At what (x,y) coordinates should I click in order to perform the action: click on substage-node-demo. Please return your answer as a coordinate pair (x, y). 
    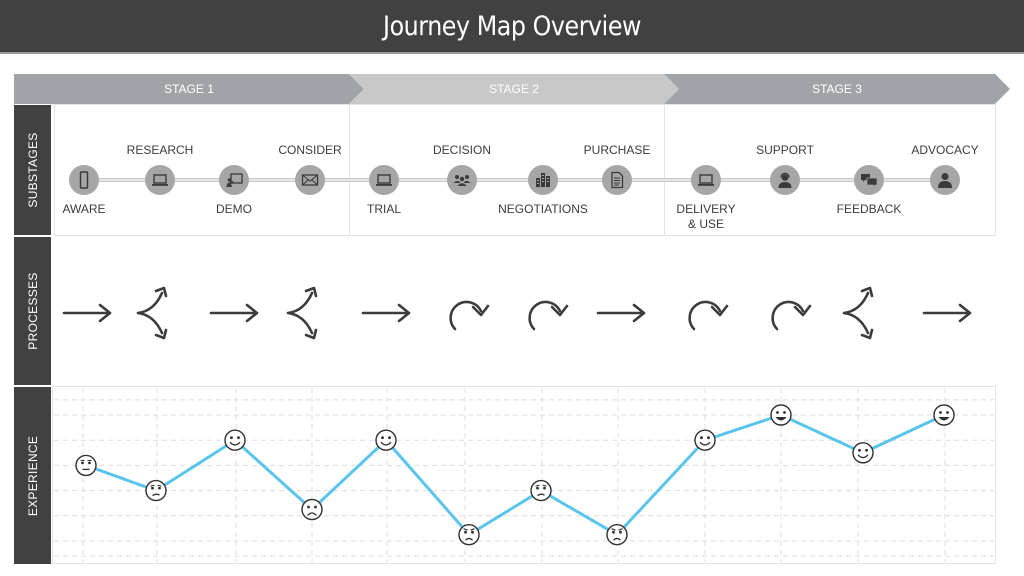
    Looking at the image, I should click on (234, 180).